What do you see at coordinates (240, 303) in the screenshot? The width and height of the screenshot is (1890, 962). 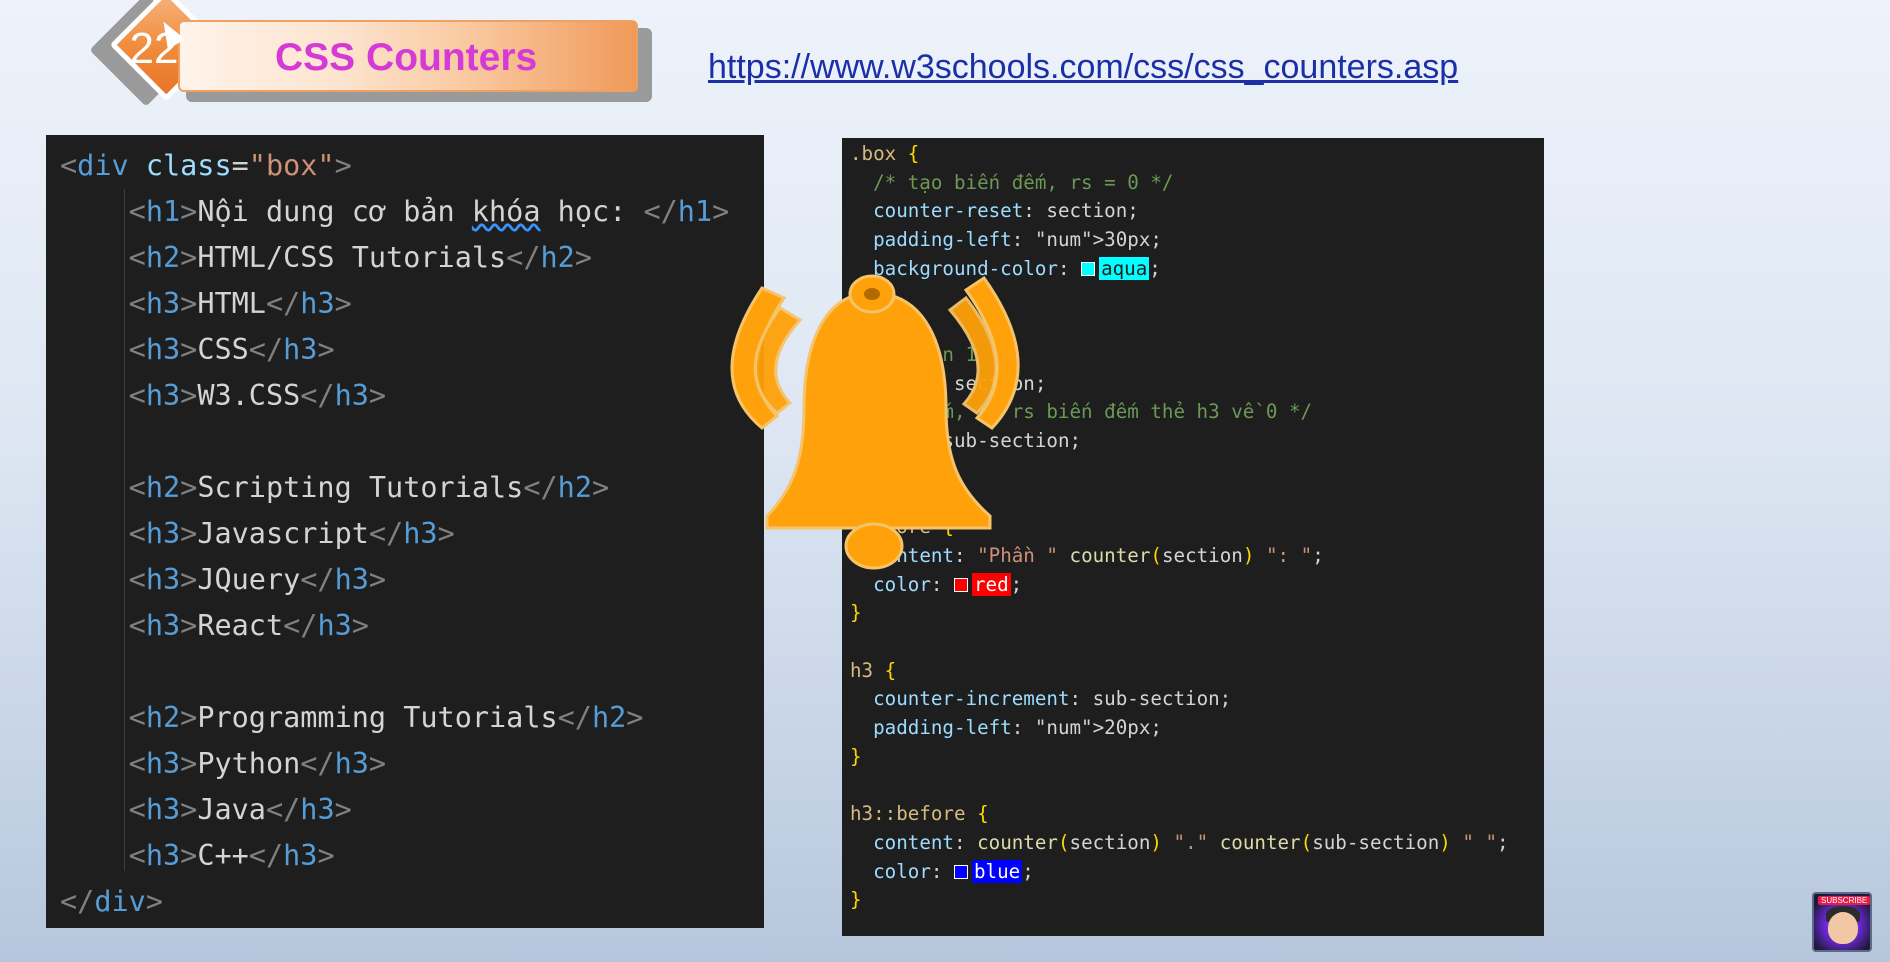 I see `html-code-line: <h3>HTML</h3>` at bounding box center [240, 303].